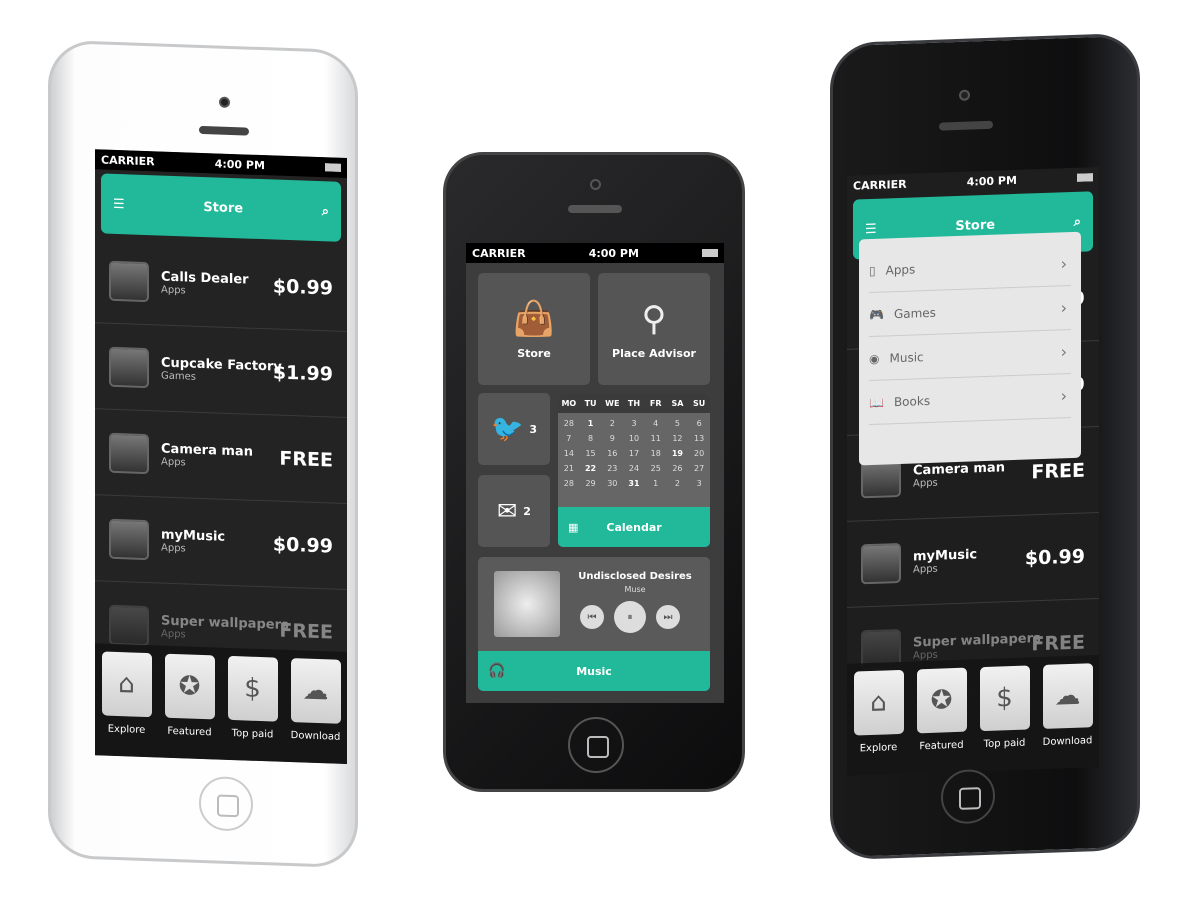 The height and width of the screenshot is (923, 1186). What do you see at coordinates (668, 617) in the screenshot?
I see `next-track-button: ⏭` at bounding box center [668, 617].